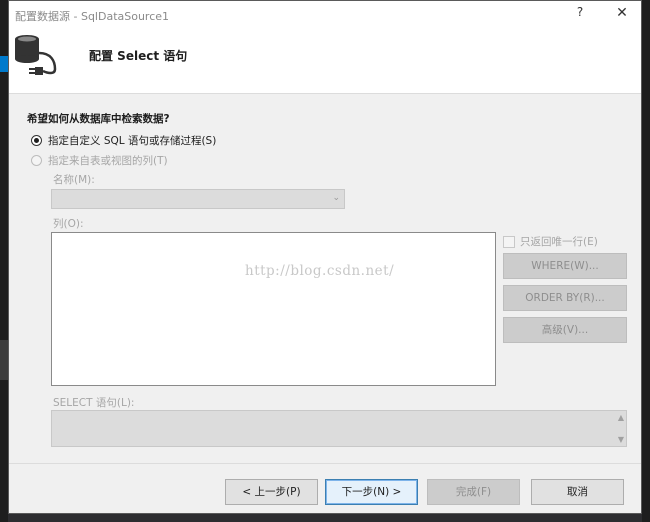 The width and height of the screenshot is (650, 522). I want to click on select-statement-textbox: ▲ ▼, so click(339, 428).